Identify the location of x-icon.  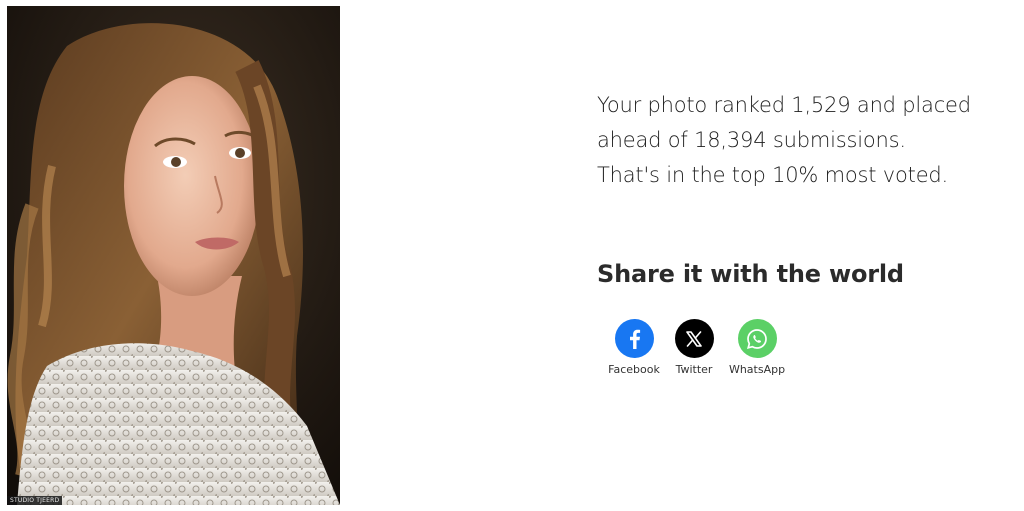
(694, 338).